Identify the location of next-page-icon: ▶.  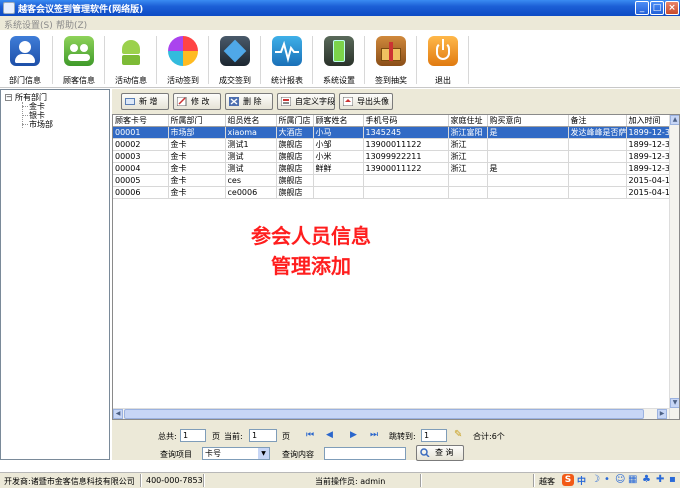
(353, 435).